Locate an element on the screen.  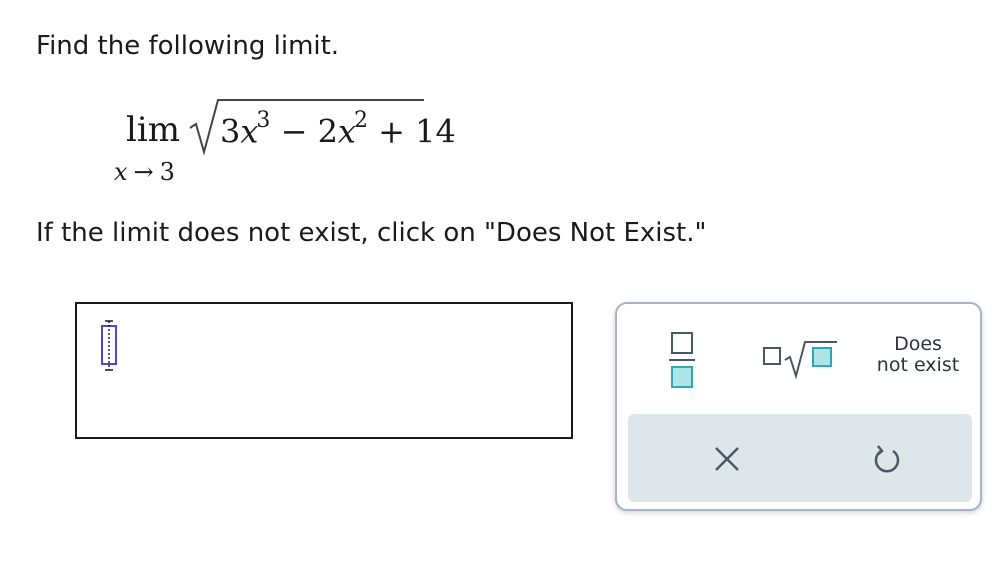
action-tray is located at coordinates (800, 458).